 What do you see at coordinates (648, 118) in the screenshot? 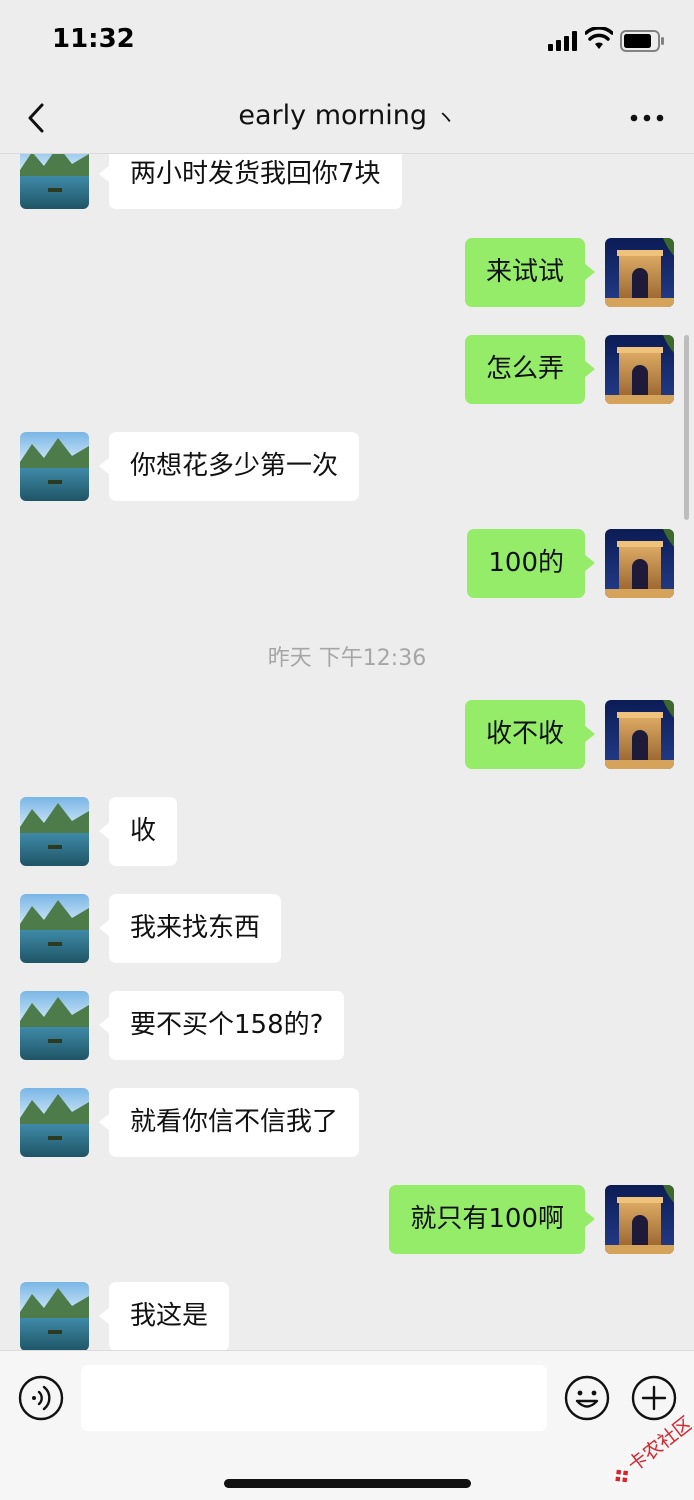
I see `more-dots-icon` at bounding box center [648, 118].